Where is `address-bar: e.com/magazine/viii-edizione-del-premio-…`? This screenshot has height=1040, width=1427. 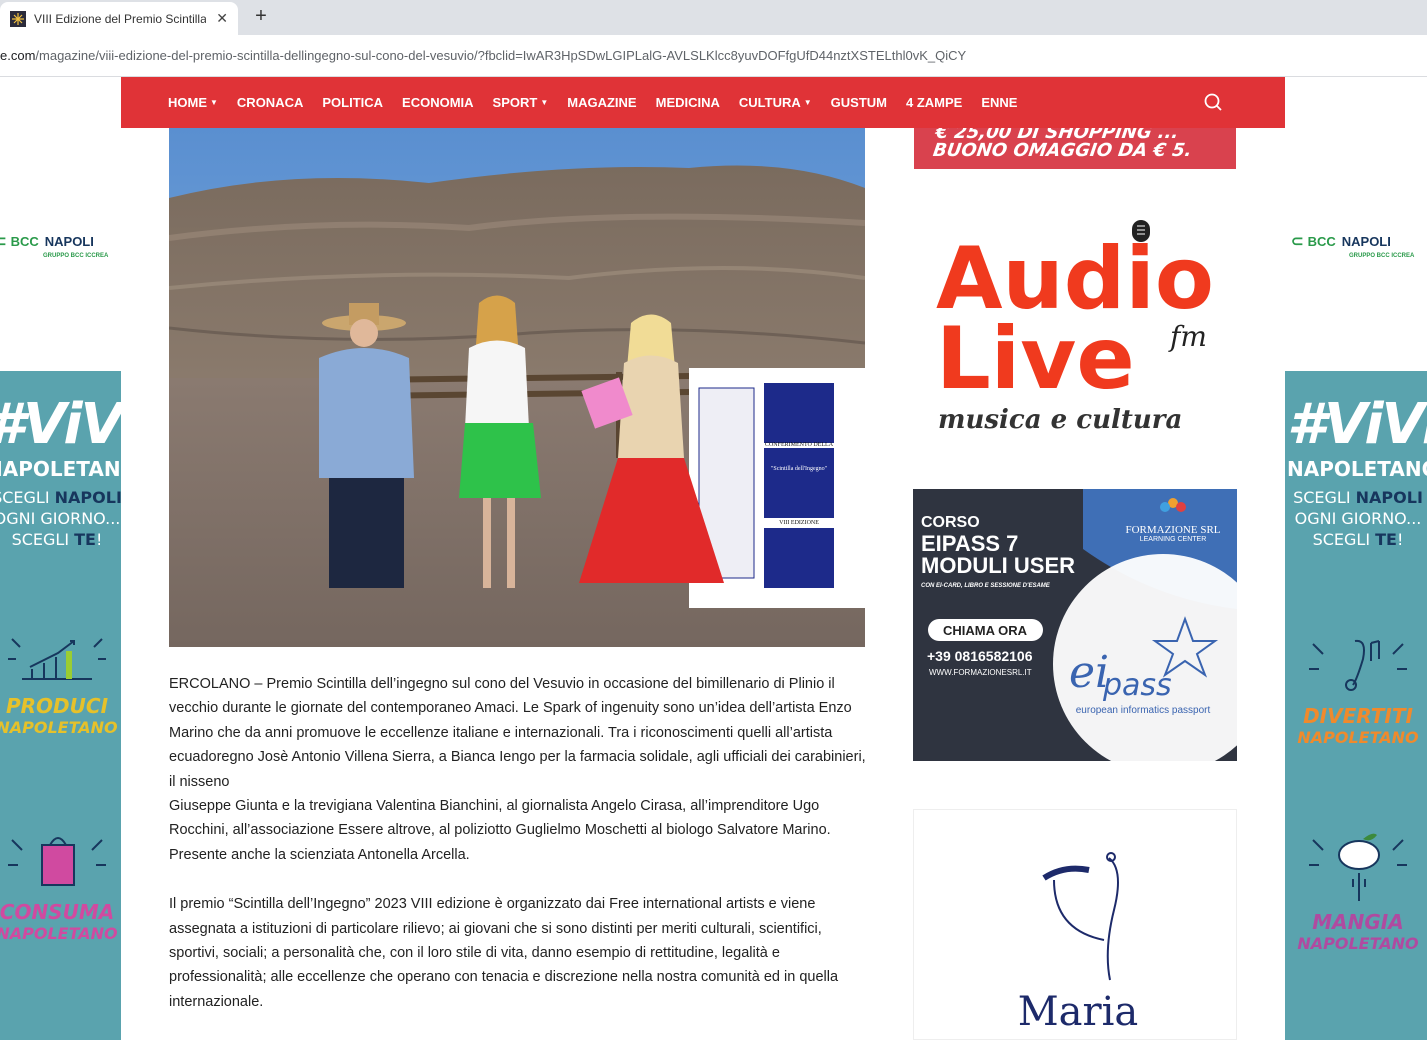
address-bar: e.com/magazine/viii-edizione-del-premio-… is located at coordinates (713, 56).